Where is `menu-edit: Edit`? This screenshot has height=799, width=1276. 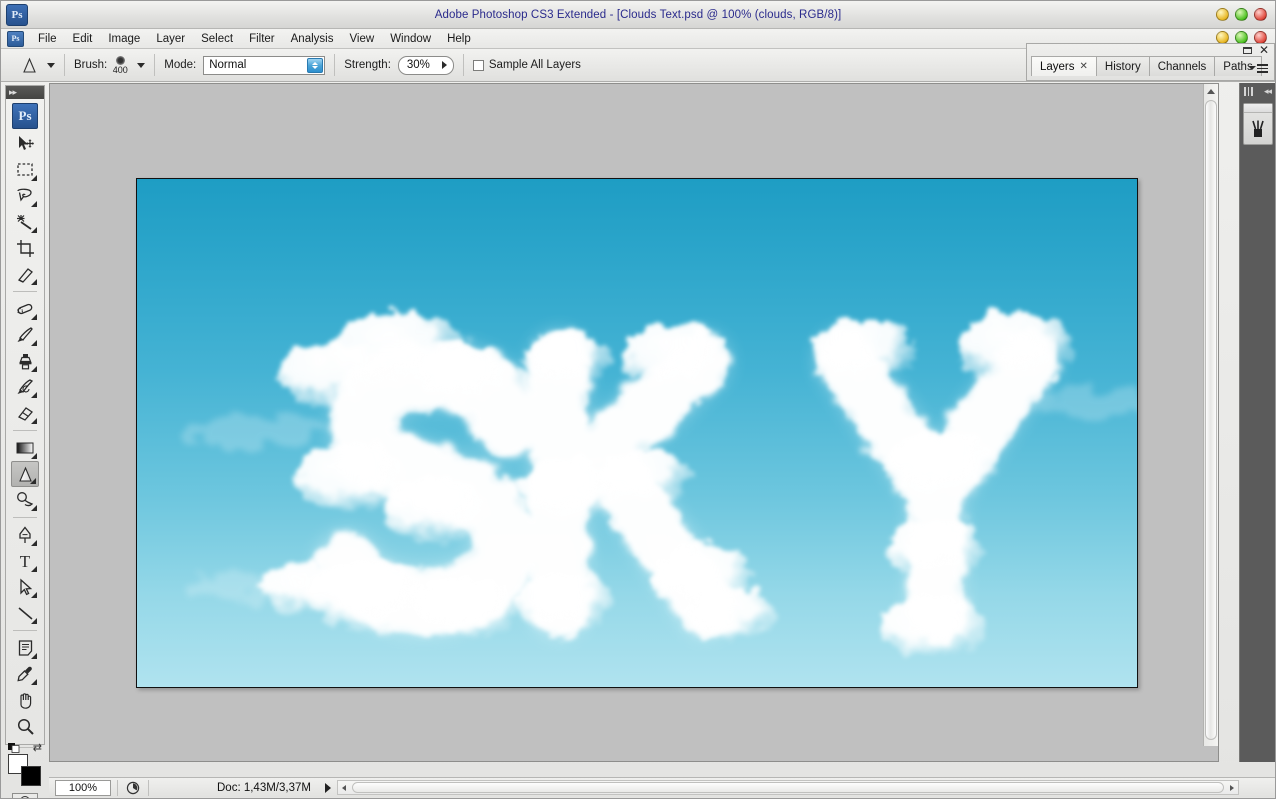
menu-edit: Edit is located at coordinates (83, 39).